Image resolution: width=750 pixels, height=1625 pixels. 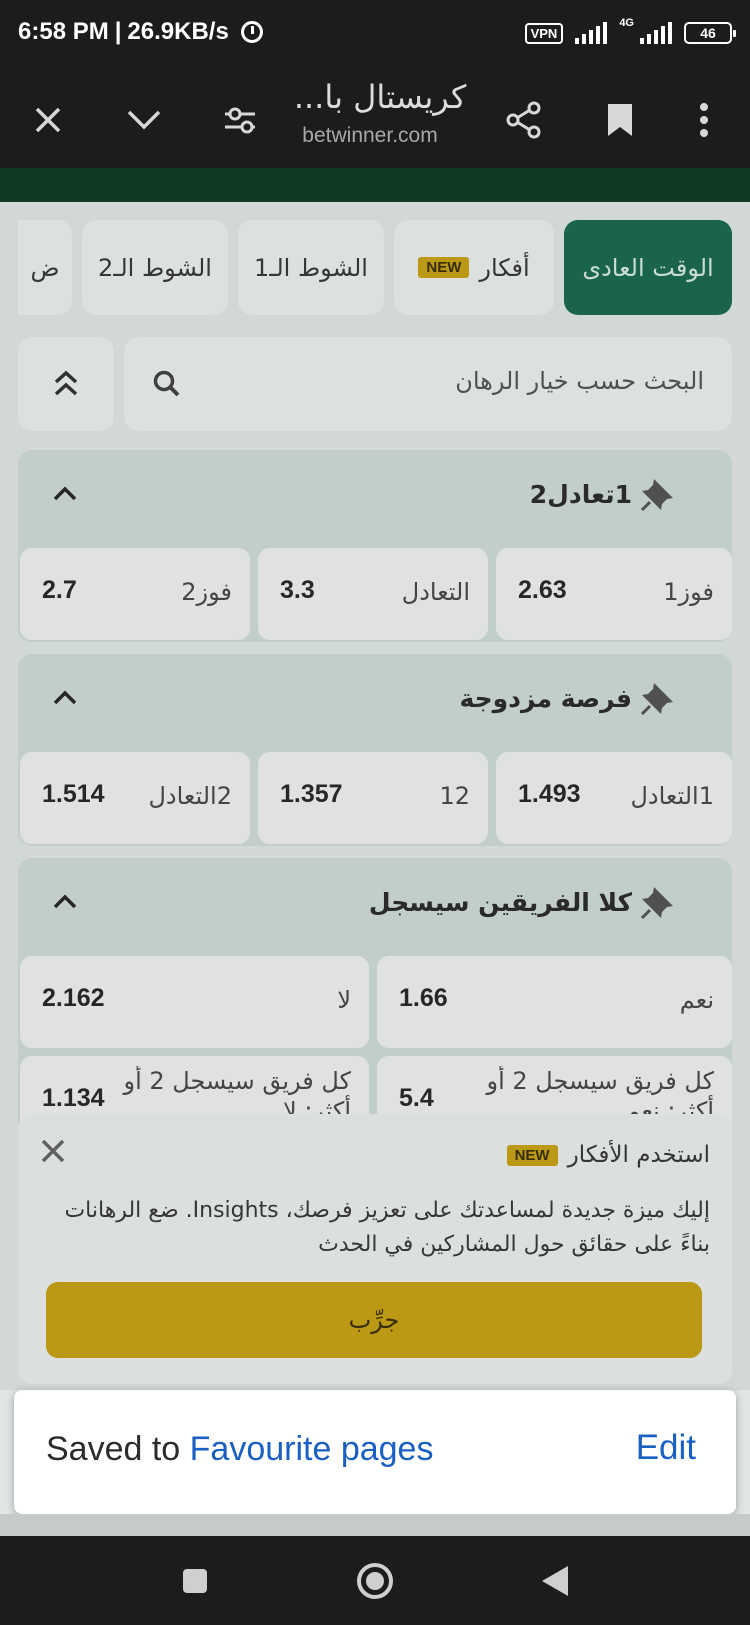 I want to click on market-title: كلا الفريقين سيسجل, so click(x=500, y=902).